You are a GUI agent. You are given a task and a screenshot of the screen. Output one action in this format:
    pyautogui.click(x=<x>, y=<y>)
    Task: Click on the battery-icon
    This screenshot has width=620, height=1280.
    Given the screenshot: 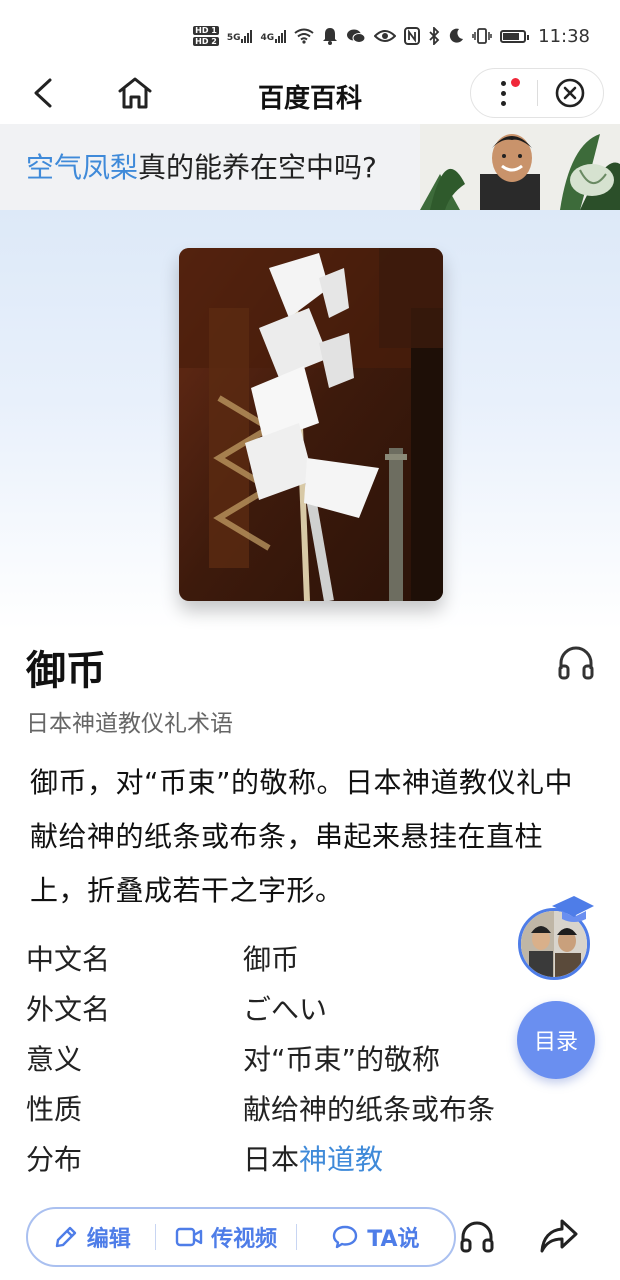 What is the action you would take?
    pyautogui.click(x=515, y=36)
    